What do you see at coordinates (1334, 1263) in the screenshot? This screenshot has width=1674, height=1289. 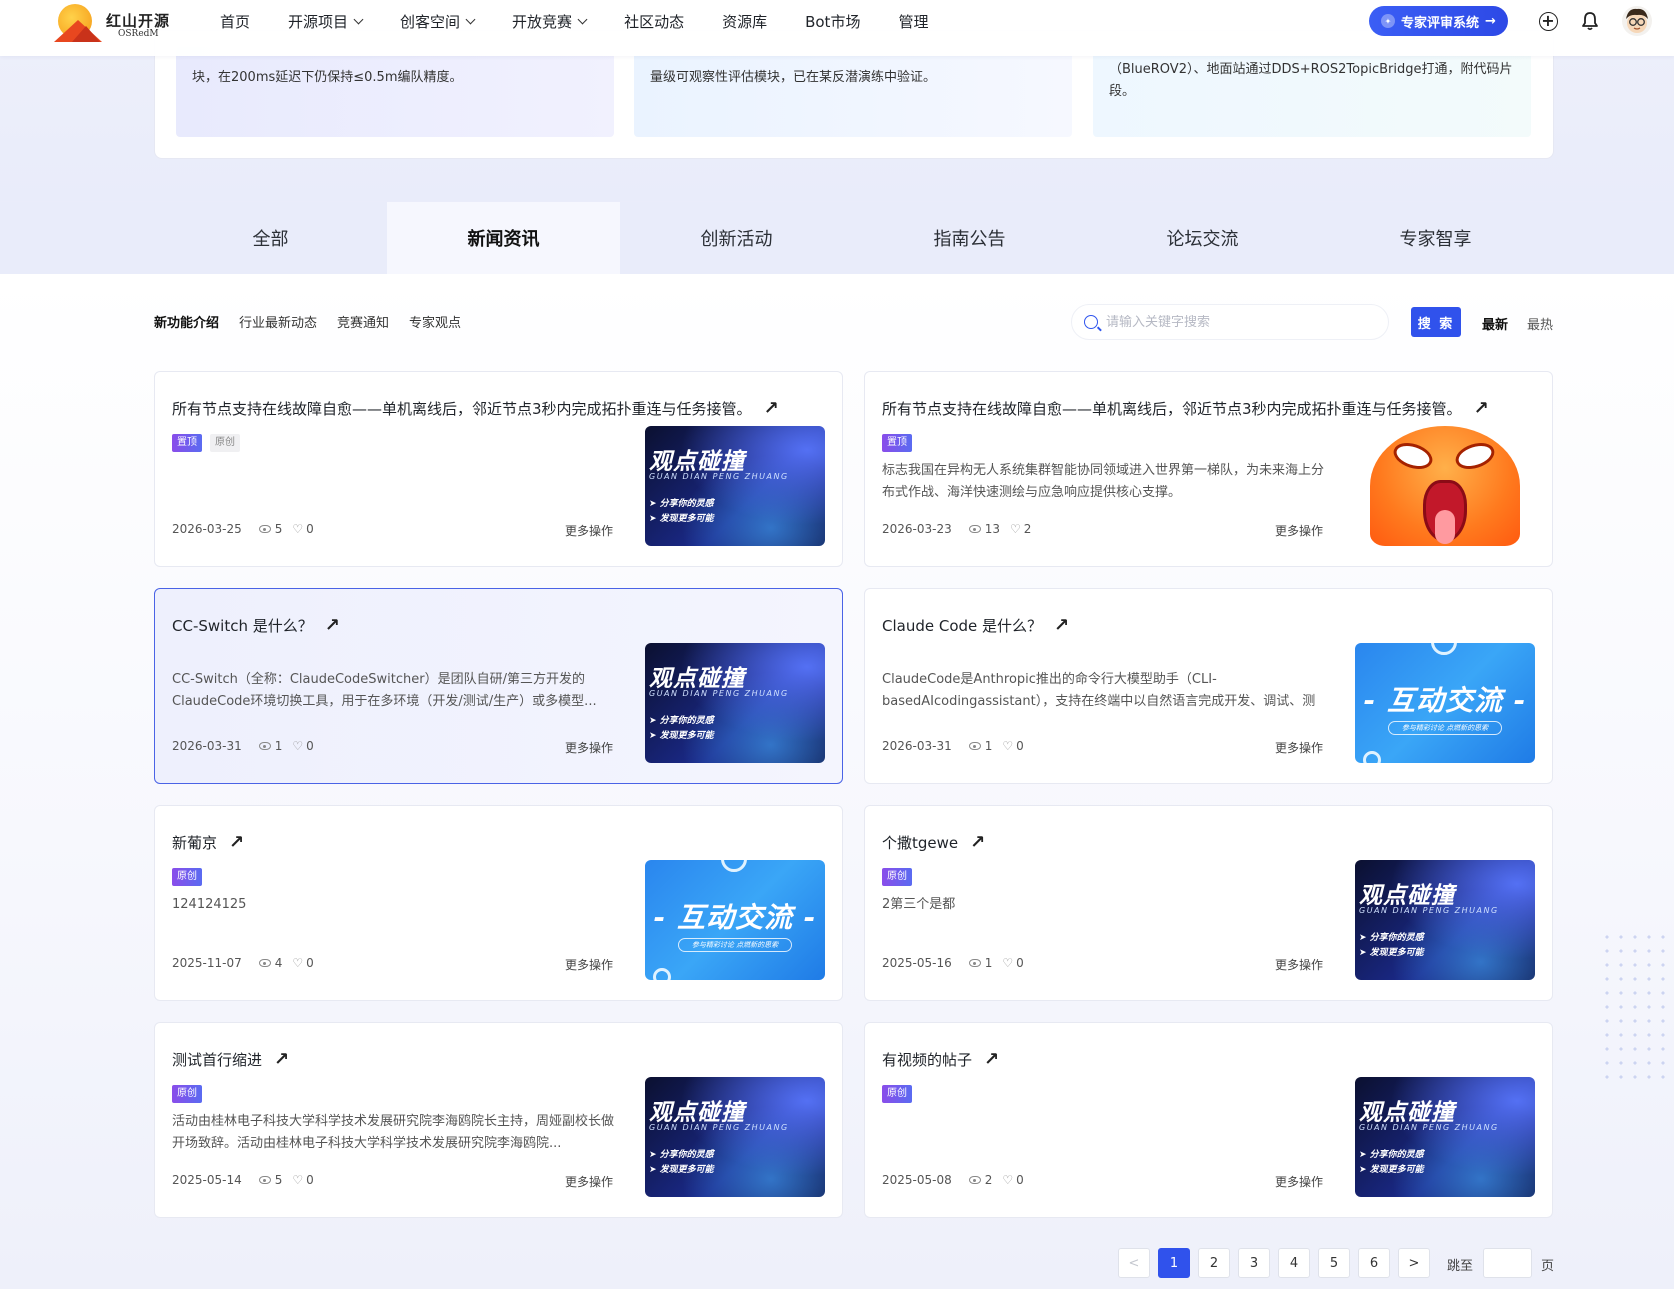 I see `page-number-button: 5` at bounding box center [1334, 1263].